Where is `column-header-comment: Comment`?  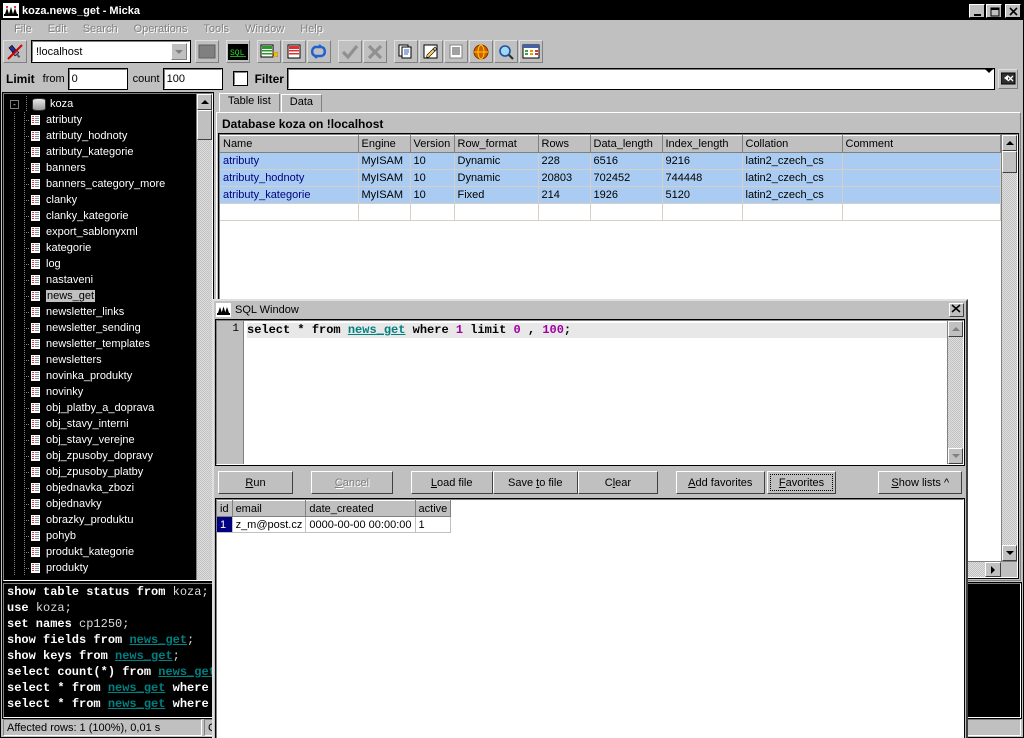 column-header-comment: Comment is located at coordinates (921, 144).